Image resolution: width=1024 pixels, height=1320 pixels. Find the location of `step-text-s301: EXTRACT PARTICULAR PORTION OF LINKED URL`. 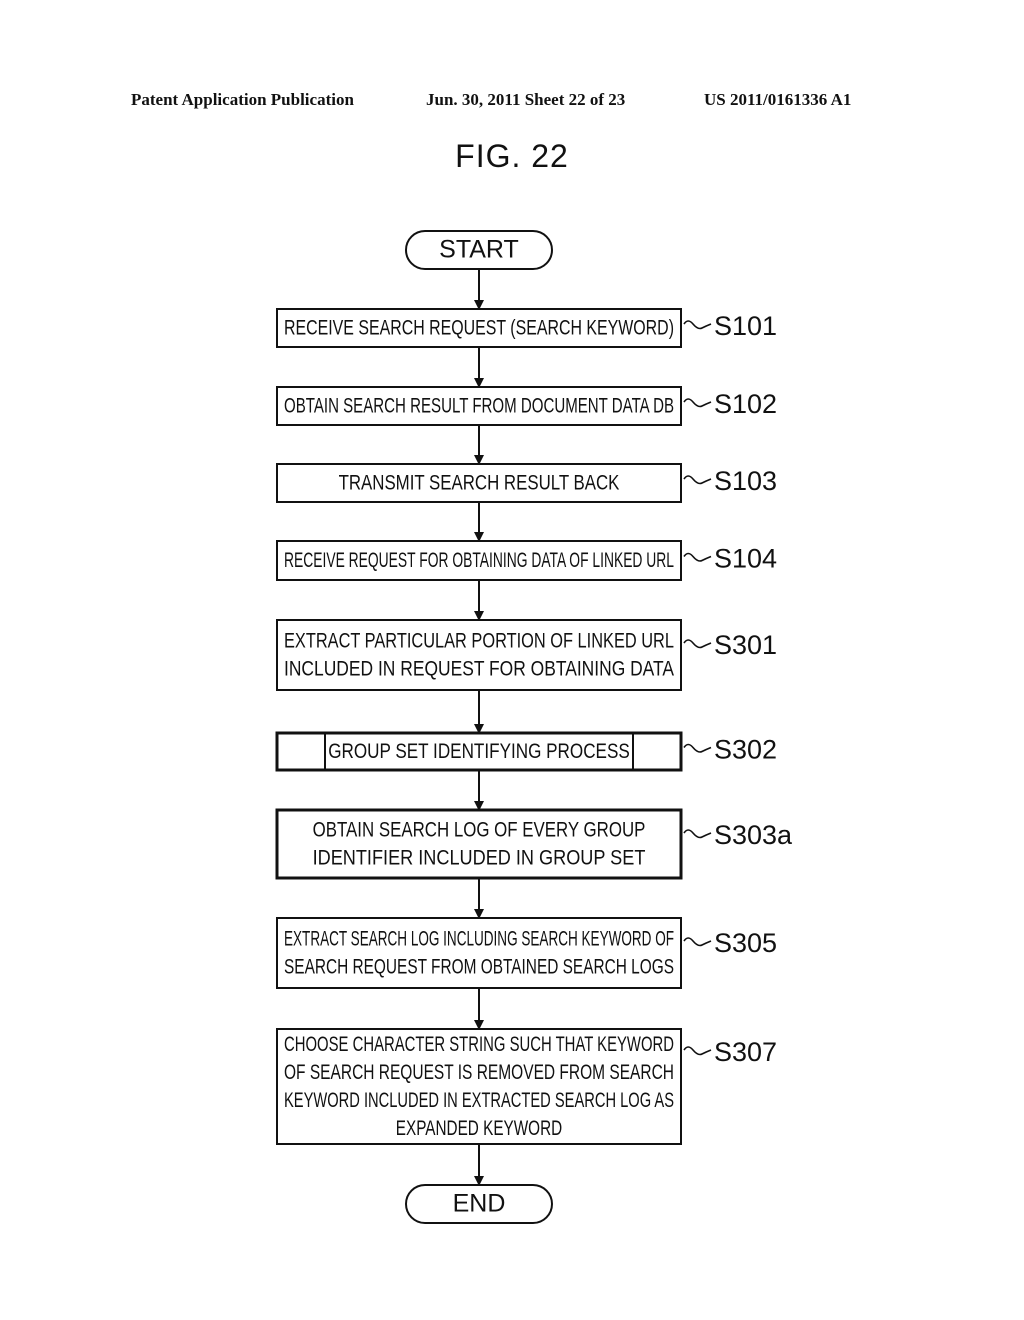

step-text-s301: EXTRACT PARTICULAR PORTION OF LINKED URL is located at coordinates (479, 641).